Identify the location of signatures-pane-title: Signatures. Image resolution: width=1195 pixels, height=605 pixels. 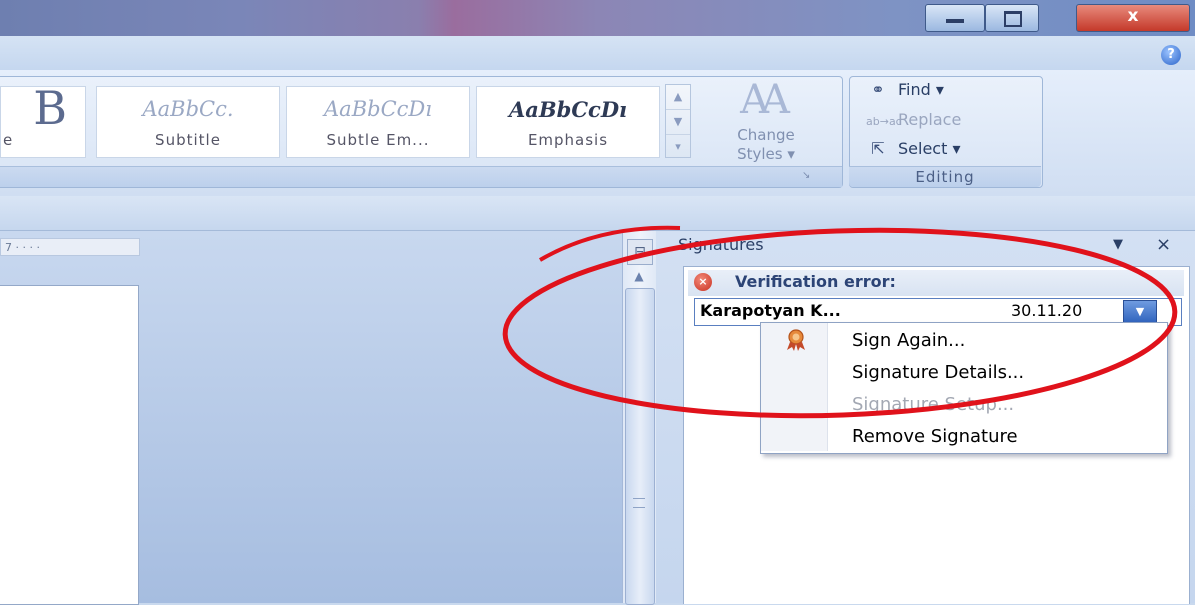
(721, 244).